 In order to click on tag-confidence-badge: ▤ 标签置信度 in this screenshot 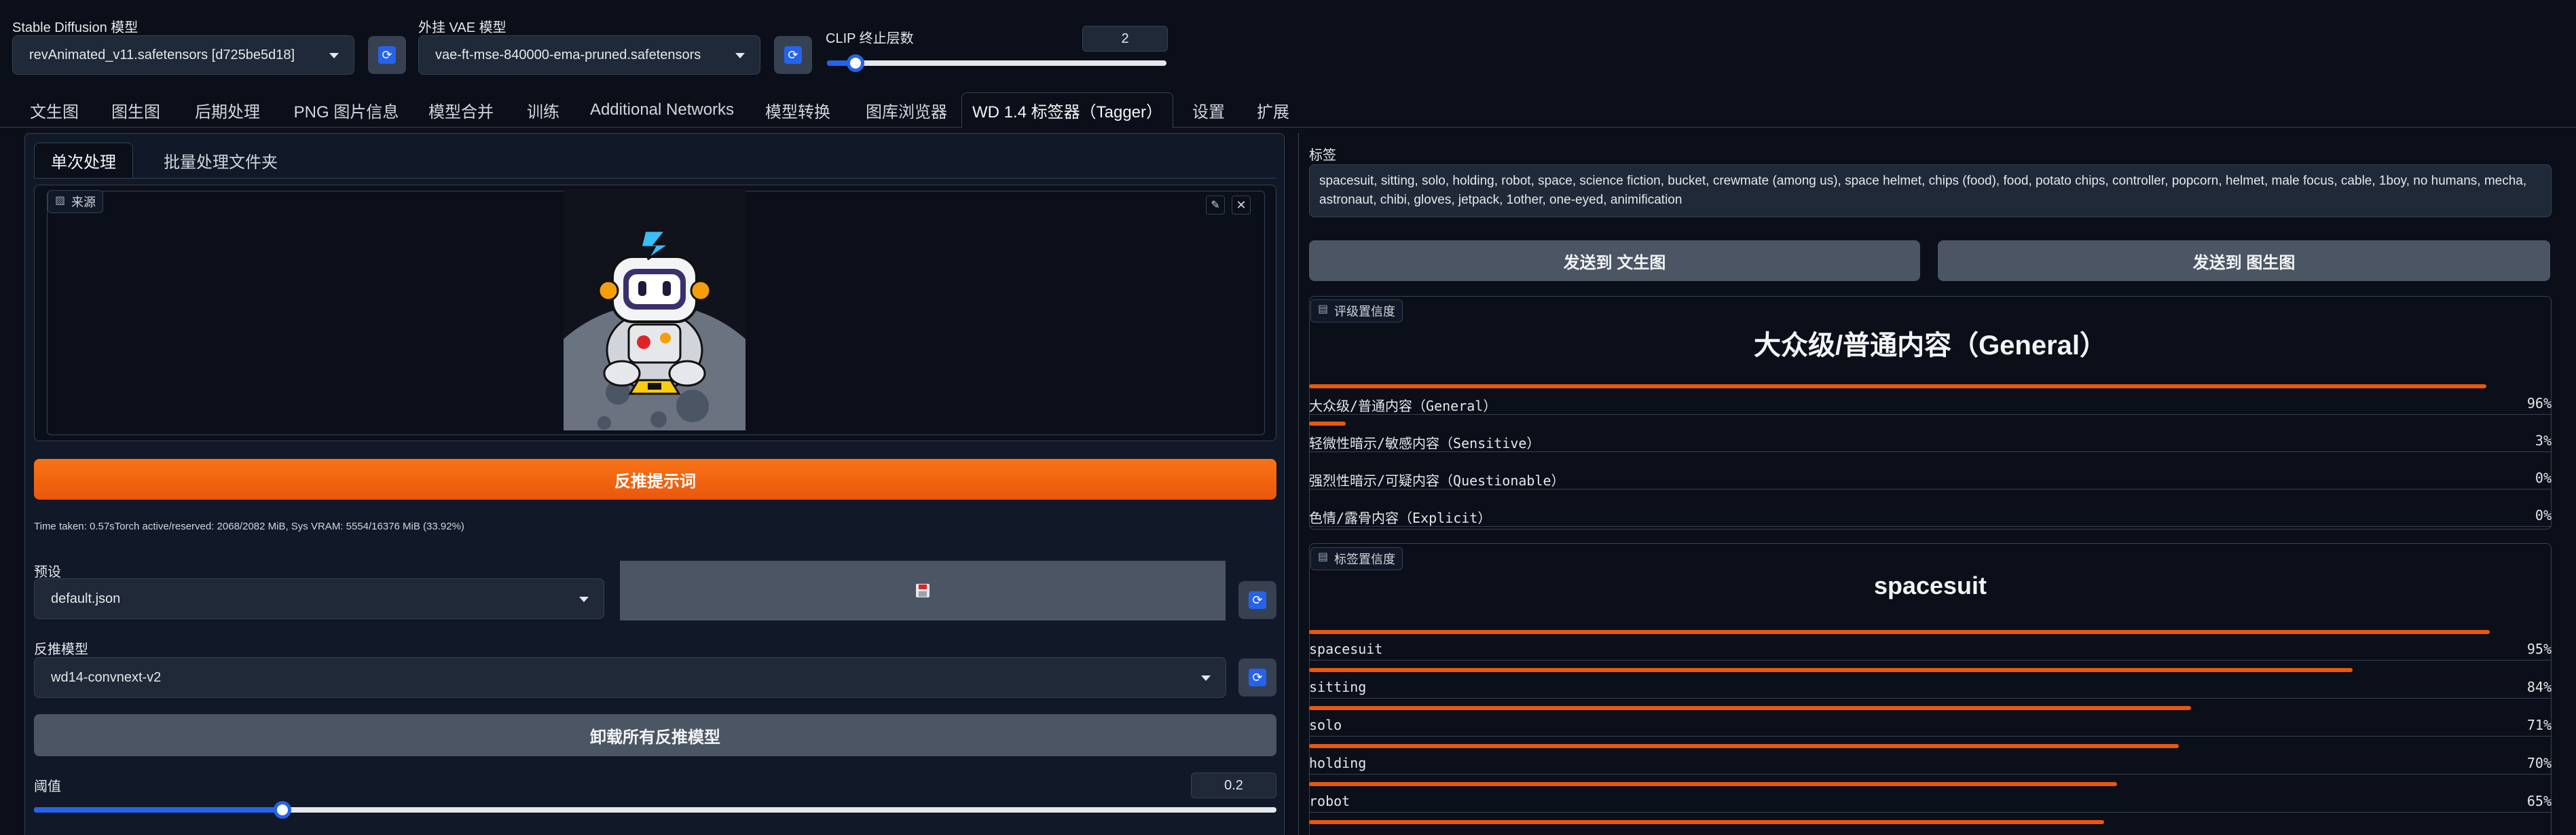, I will do `click(1356, 558)`.